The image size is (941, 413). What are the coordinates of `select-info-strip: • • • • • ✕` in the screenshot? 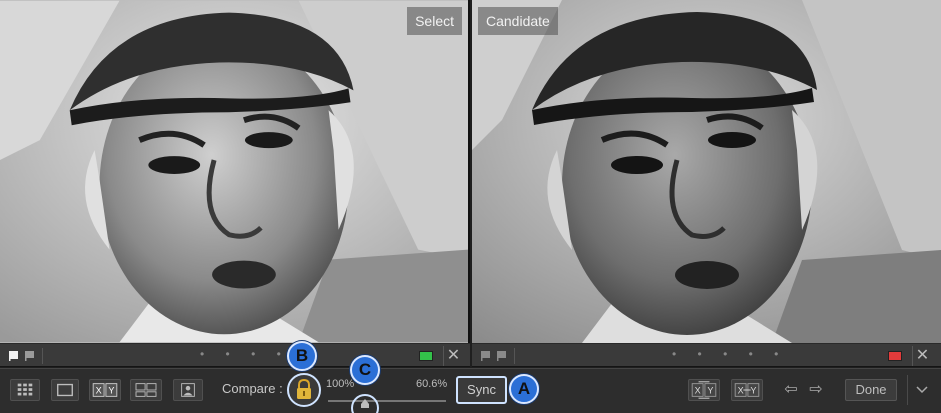 It's located at (235, 355).